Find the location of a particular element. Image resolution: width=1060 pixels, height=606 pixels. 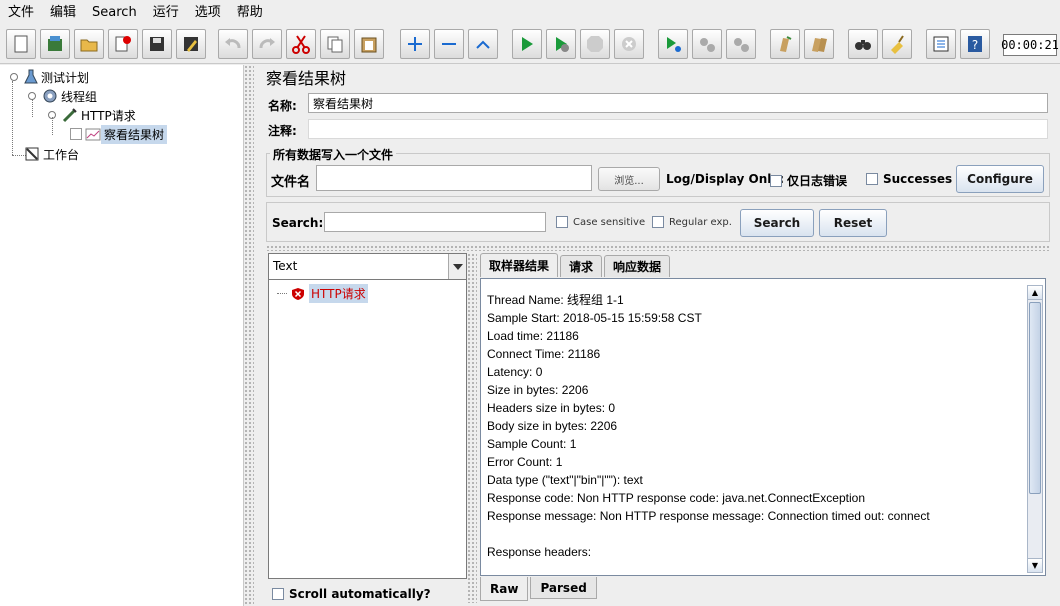

menu-help: 帮助 is located at coordinates (250, 13).